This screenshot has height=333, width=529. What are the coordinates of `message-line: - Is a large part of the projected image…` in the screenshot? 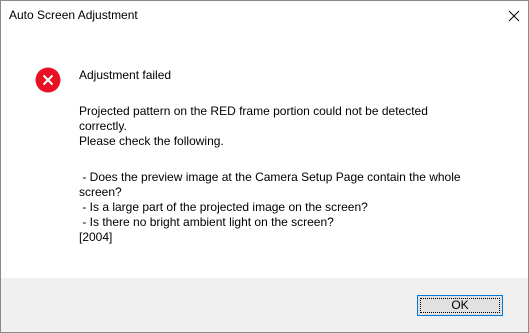 It's located at (223, 207).